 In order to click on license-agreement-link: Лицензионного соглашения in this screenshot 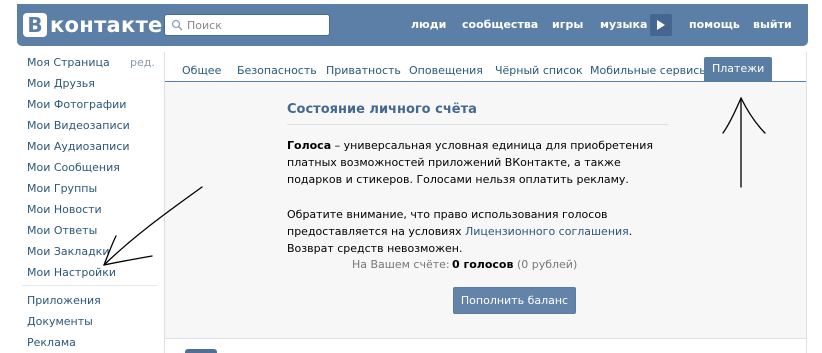, I will do `click(547, 231)`.